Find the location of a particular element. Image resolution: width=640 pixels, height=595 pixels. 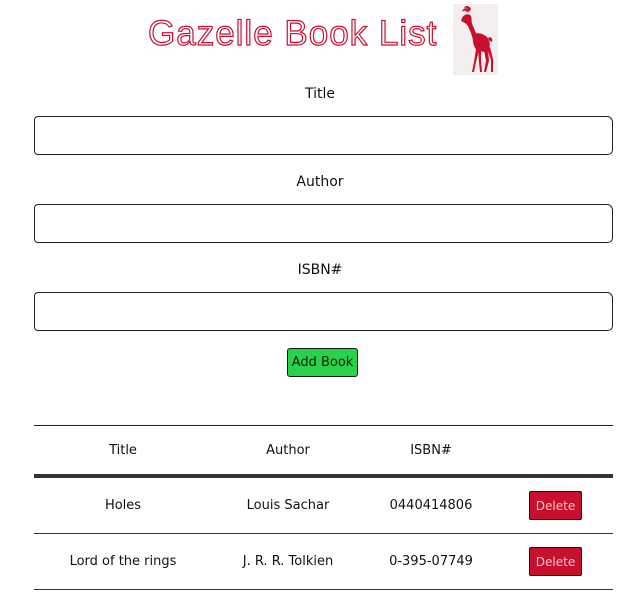

book-title: Lord of the rings is located at coordinates (123, 561).